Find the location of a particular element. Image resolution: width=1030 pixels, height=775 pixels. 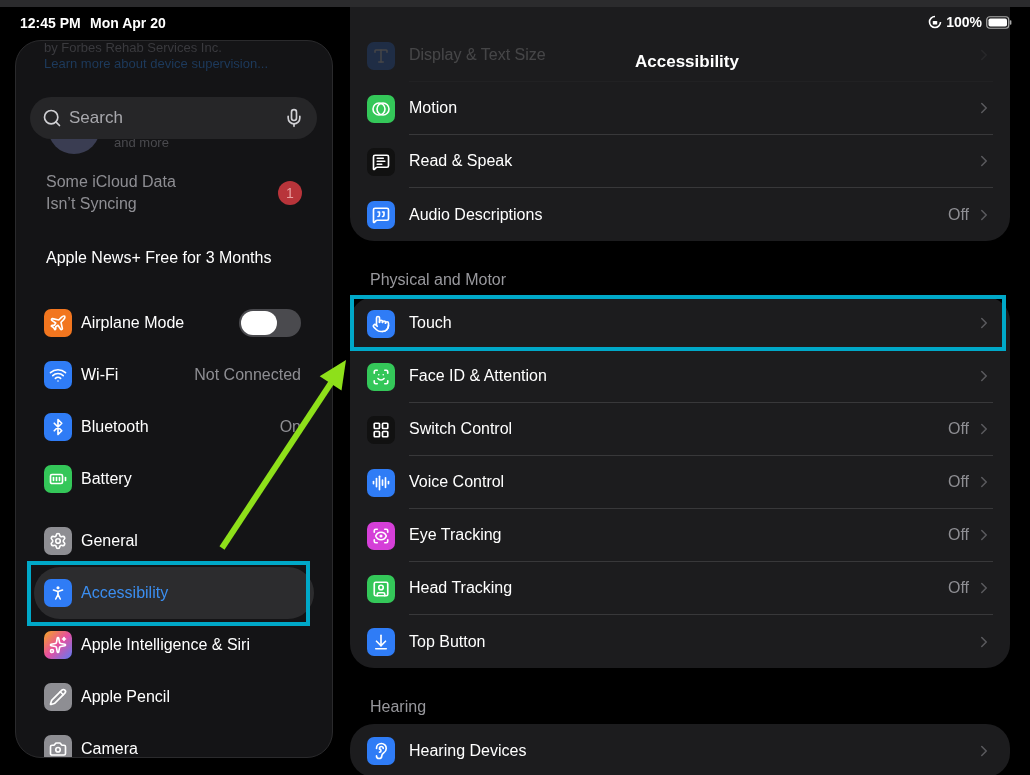

sound-wave-icon is located at coordinates (381, 482).